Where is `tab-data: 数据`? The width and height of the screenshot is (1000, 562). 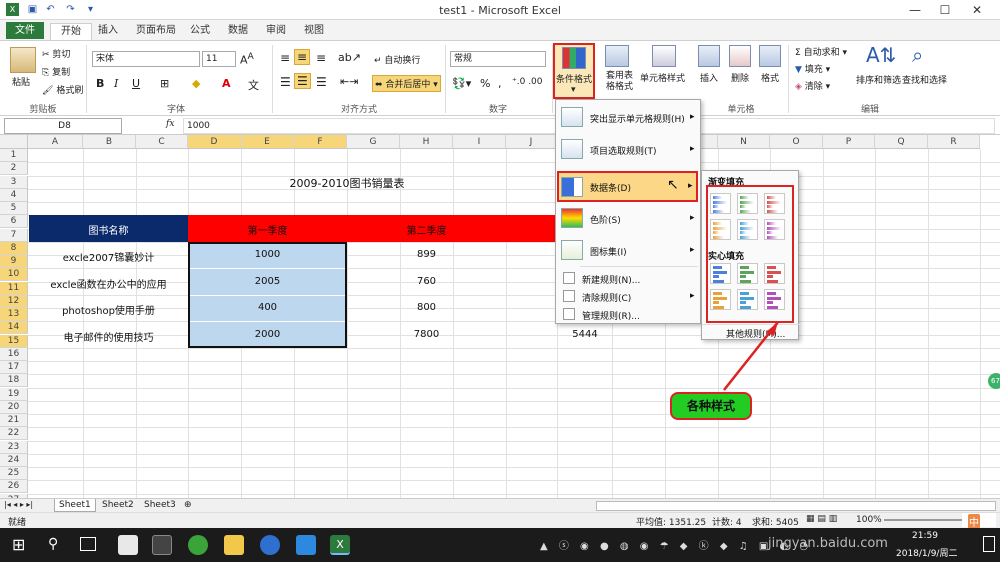 tab-data: 数据 is located at coordinates (238, 31).